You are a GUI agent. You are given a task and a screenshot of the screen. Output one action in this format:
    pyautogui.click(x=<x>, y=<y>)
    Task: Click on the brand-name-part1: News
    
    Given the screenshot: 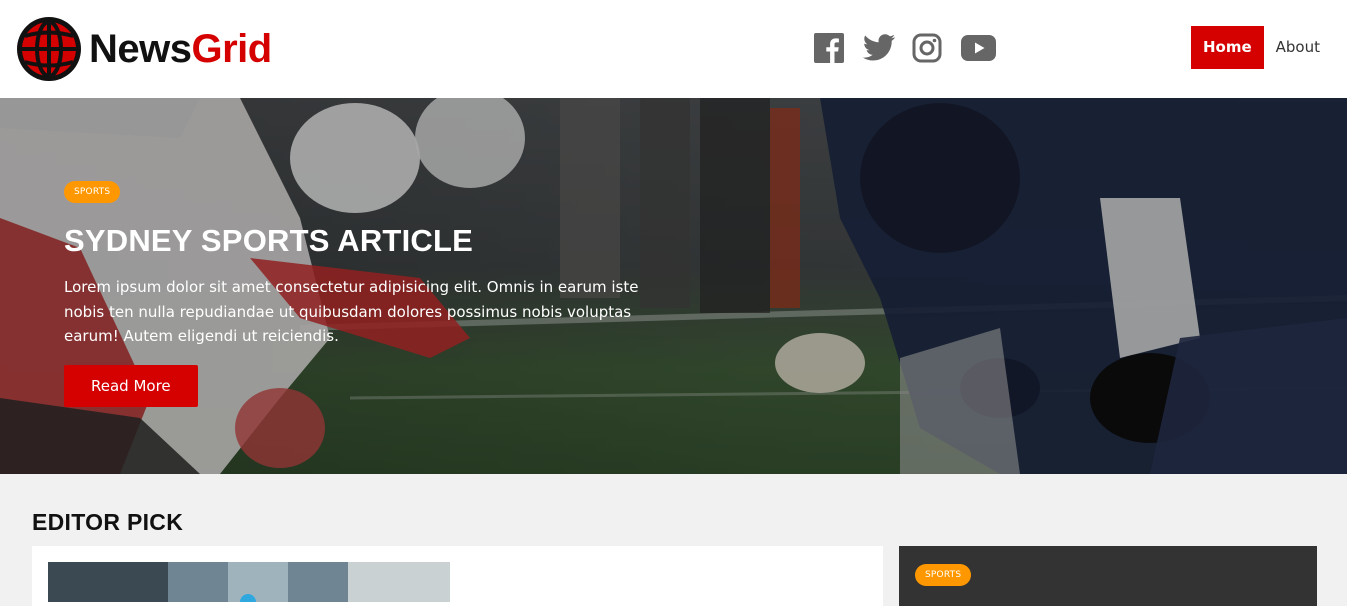 What is the action you would take?
    pyautogui.click(x=140, y=49)
    